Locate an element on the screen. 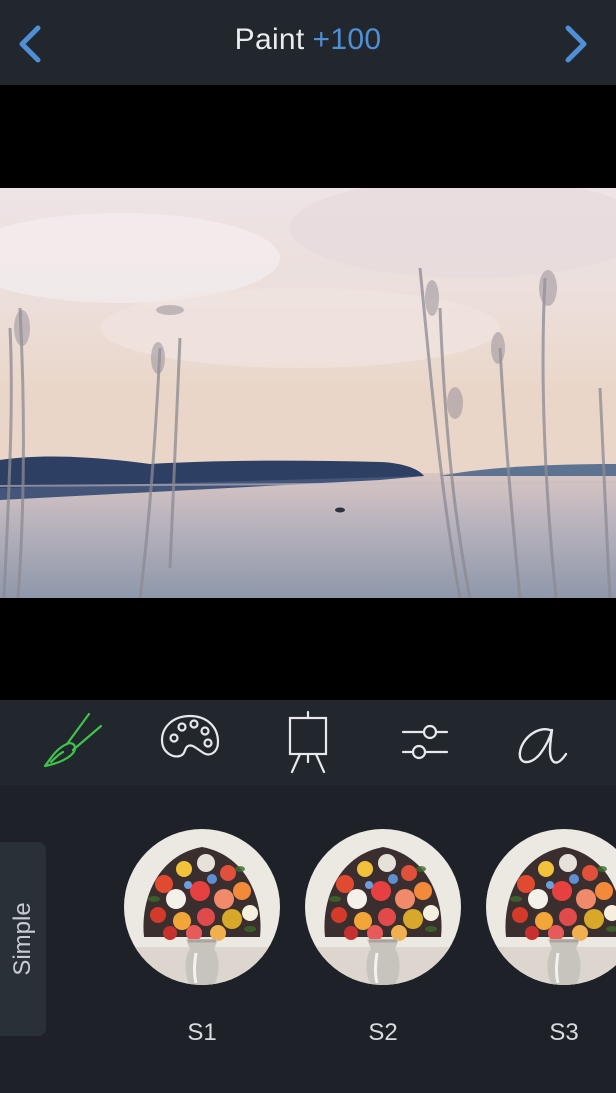 This screenshot has width=616, height=1093. category-tab-label: Simple is located at coordinates (22, 939).